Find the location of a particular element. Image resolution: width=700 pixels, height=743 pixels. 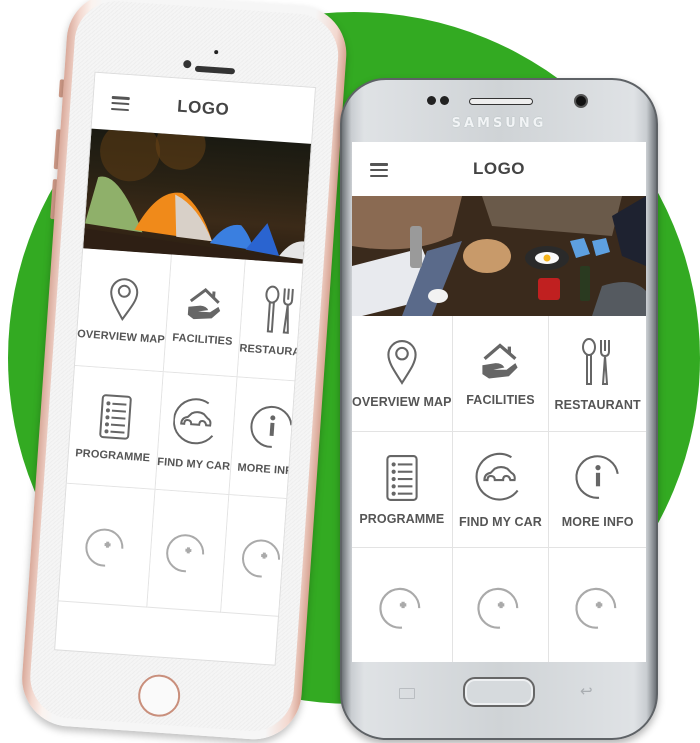

picnic-illustration is located at coordinates (499, 256).